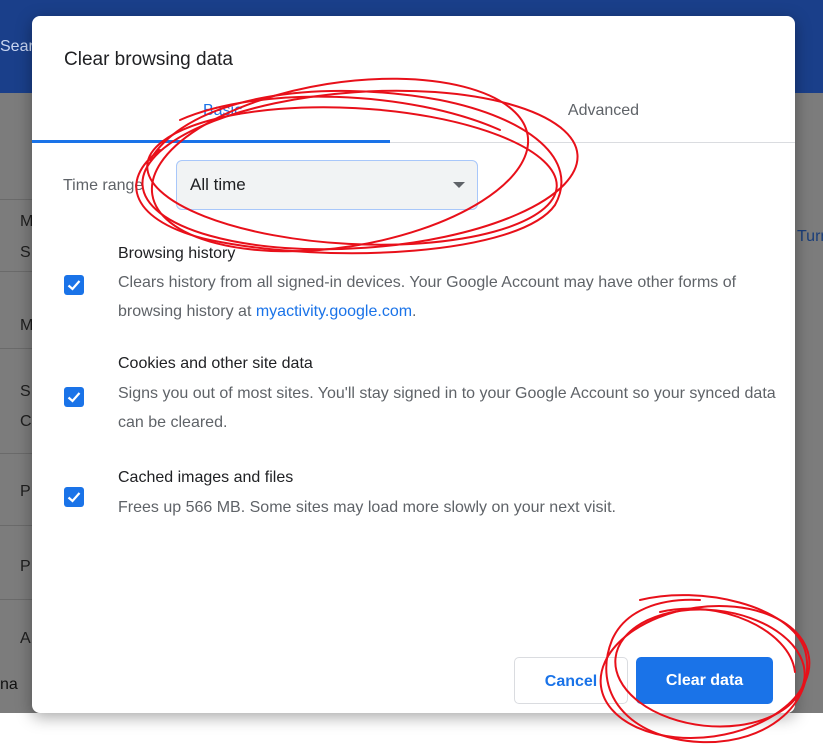  I want to click on background-bottom-text: na, so click(9, 684).